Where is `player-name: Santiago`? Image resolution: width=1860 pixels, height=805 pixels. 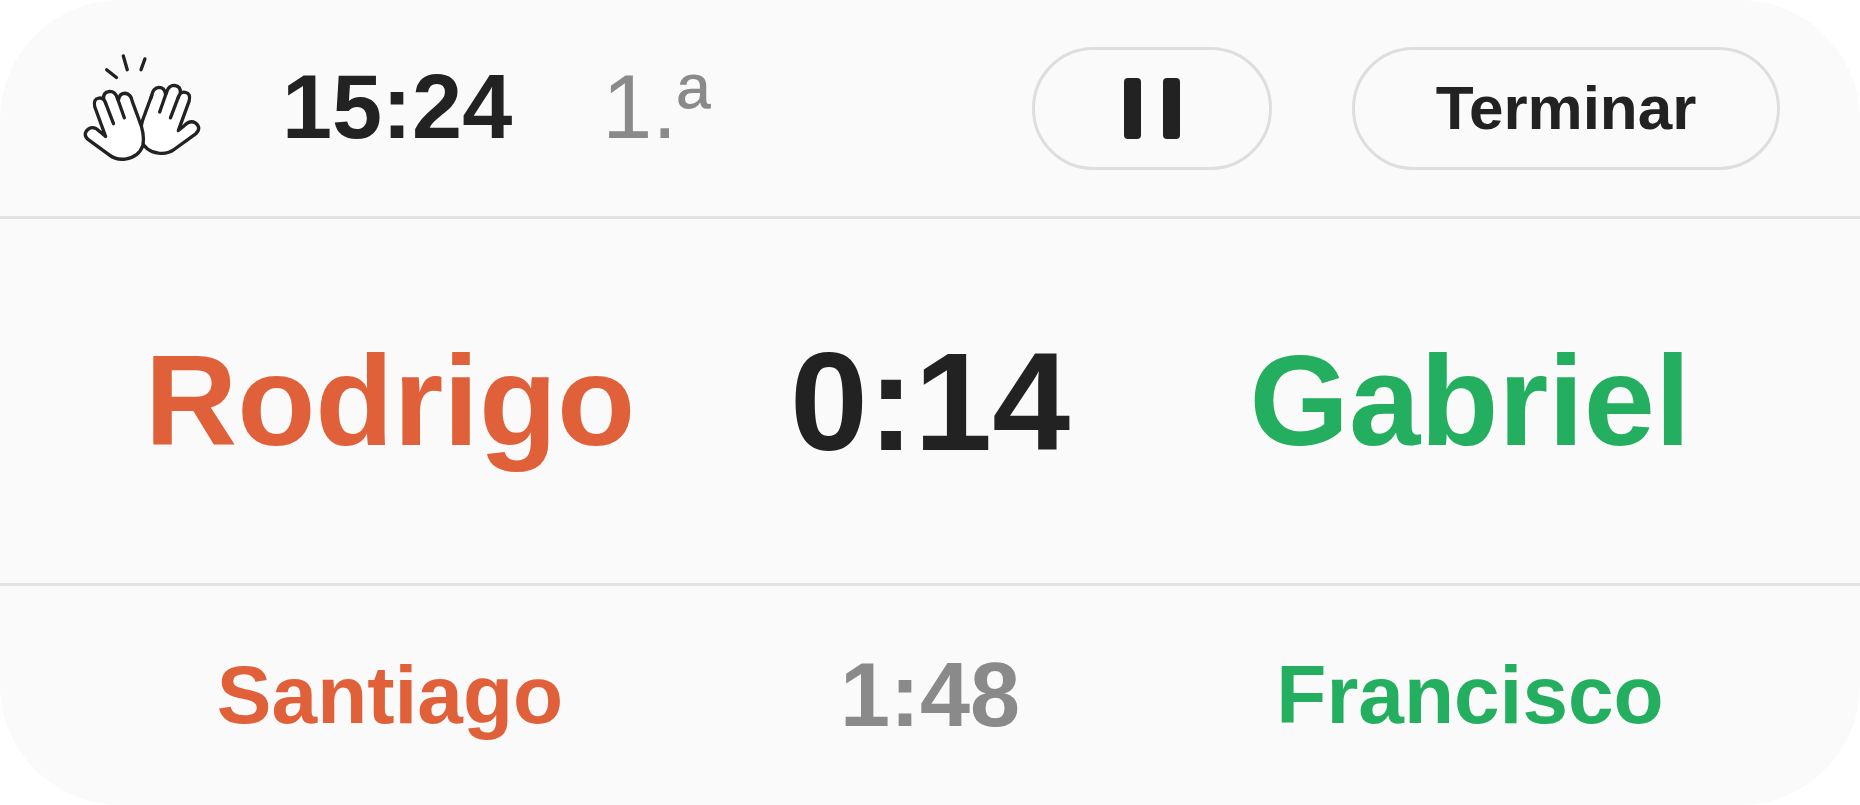 player-name: Santiago is located at coordinates (390, 695).